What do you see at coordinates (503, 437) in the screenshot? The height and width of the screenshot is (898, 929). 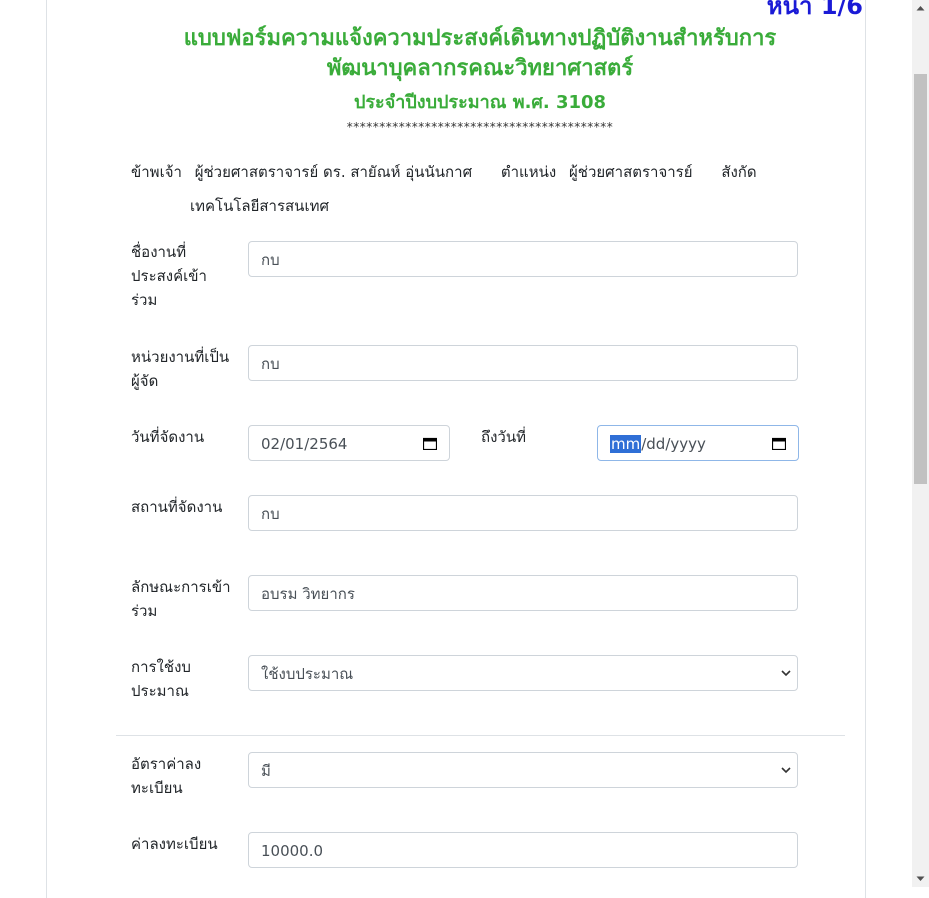 I see `end-date-label: ถึงวันที่` at bounding box center [503, 437].